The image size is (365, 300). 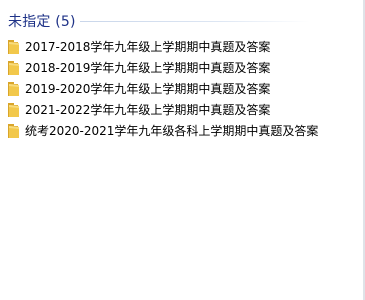 I want to click on folder-item: 统考2020-2021学年九年级各科上学期期中真题及答案, so click(x=163, y=130).